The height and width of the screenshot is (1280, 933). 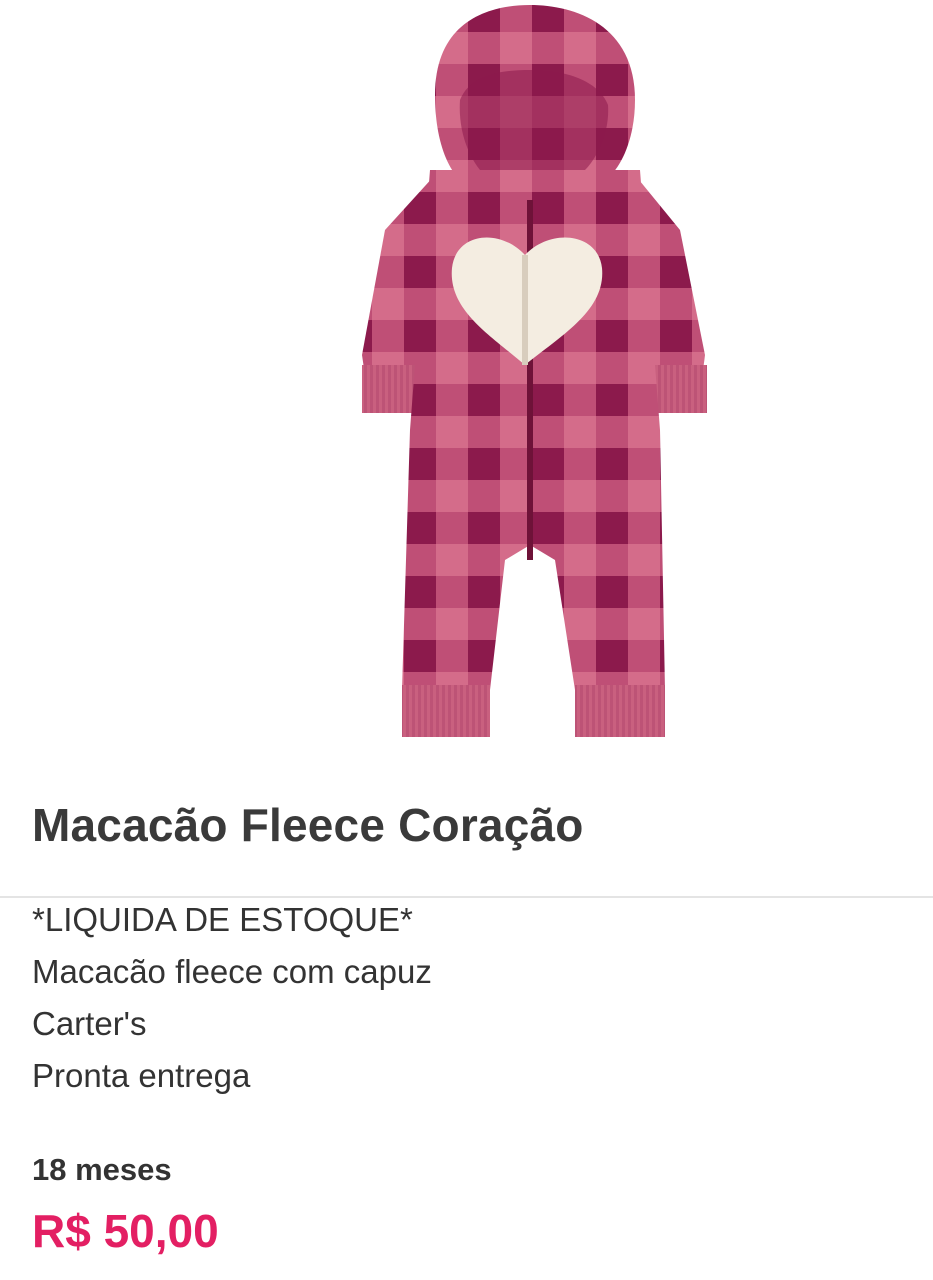 What do you see at coordinates (141, 1075) in the screenshot?
I see `description-line: Pronta entrega` at bounding box center [141, 1075].